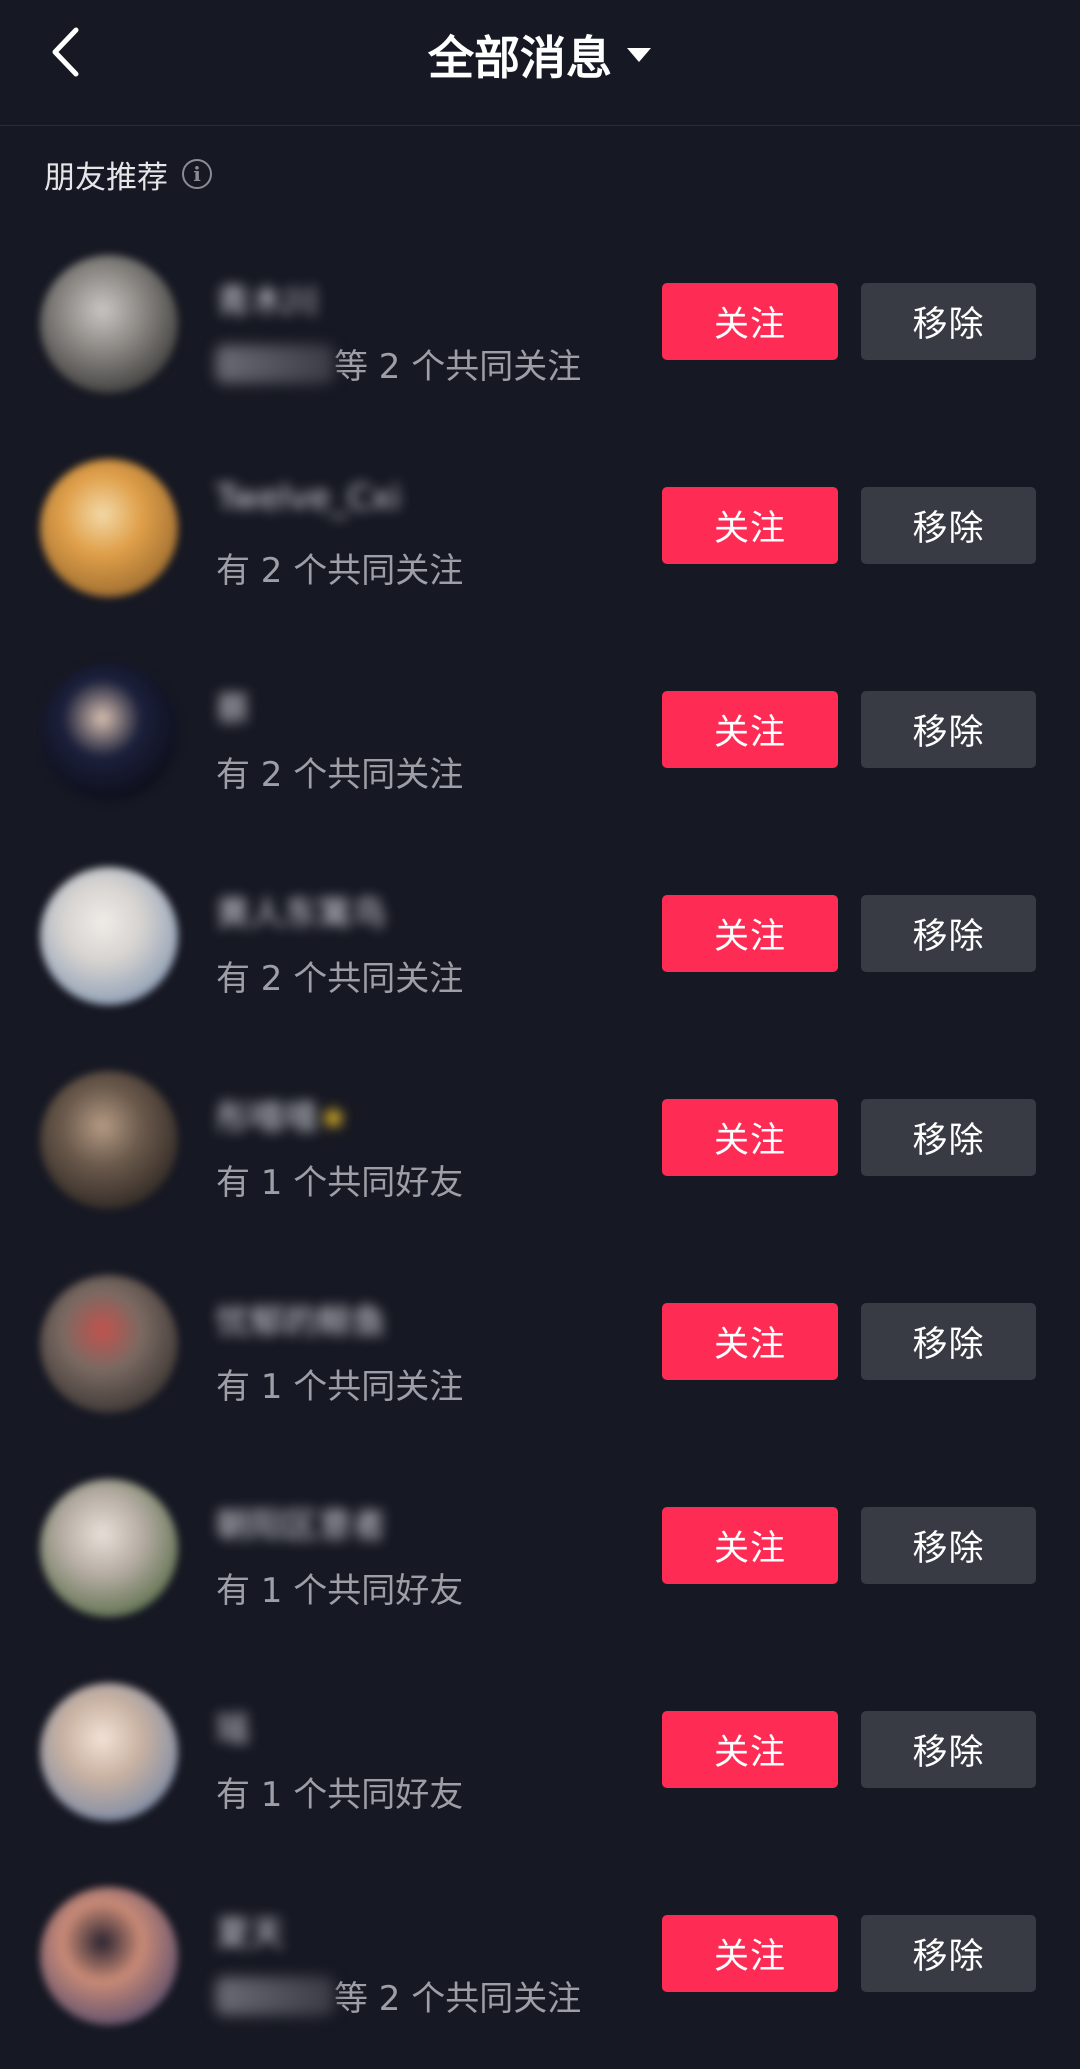 Image resolution: width=1080 pixels, height=2069 pixels. Describe the element at coordinates (540, 936) in the screenshot. I see `list-item: 黄人东篱鸟有 2 个共同关注 关注 移除` at that location.